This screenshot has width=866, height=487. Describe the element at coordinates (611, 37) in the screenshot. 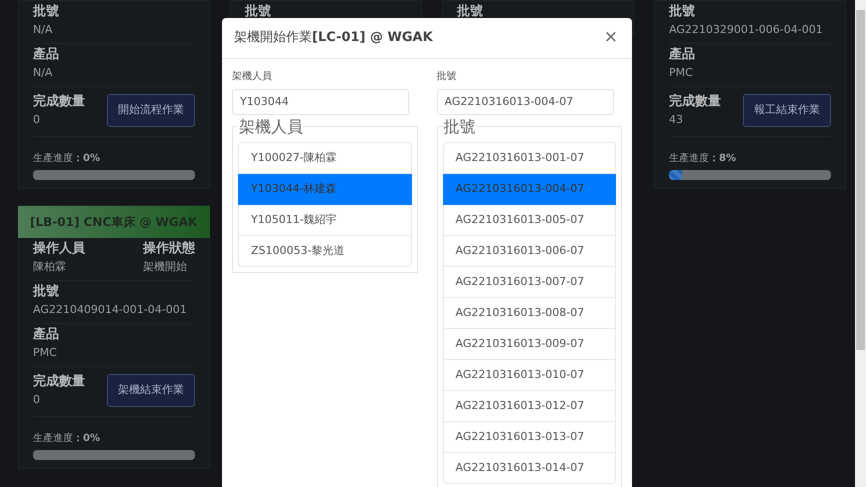

I see `close-button: ×` at that location.